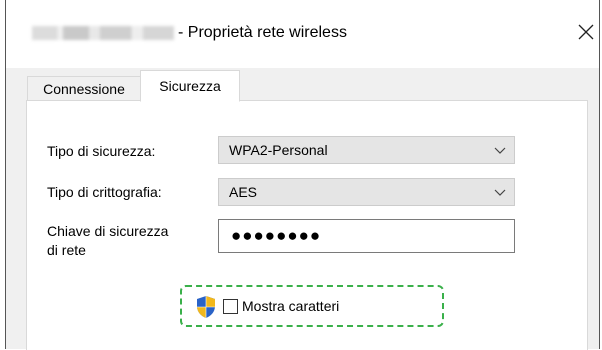 The height and width of the screenshot is (350, 602). I want to click on tab-sicurezza: Sicurezza, so click(190, 86).